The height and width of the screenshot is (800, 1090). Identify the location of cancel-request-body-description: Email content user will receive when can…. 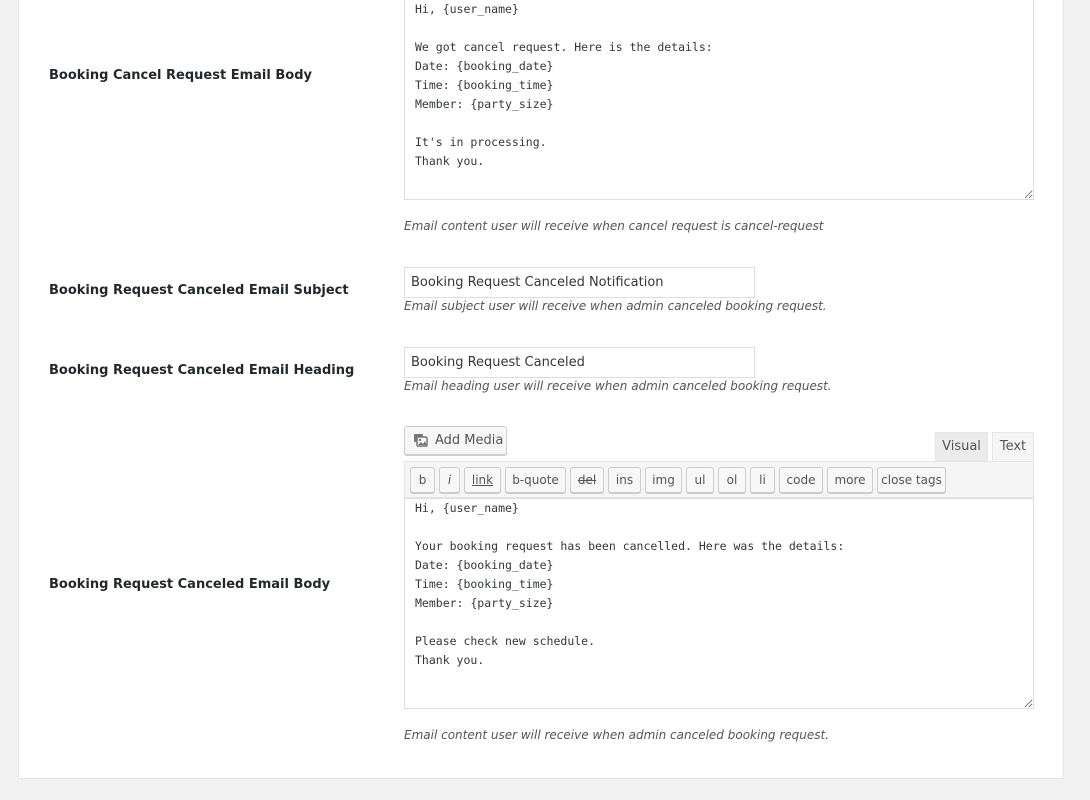
(614, 226).